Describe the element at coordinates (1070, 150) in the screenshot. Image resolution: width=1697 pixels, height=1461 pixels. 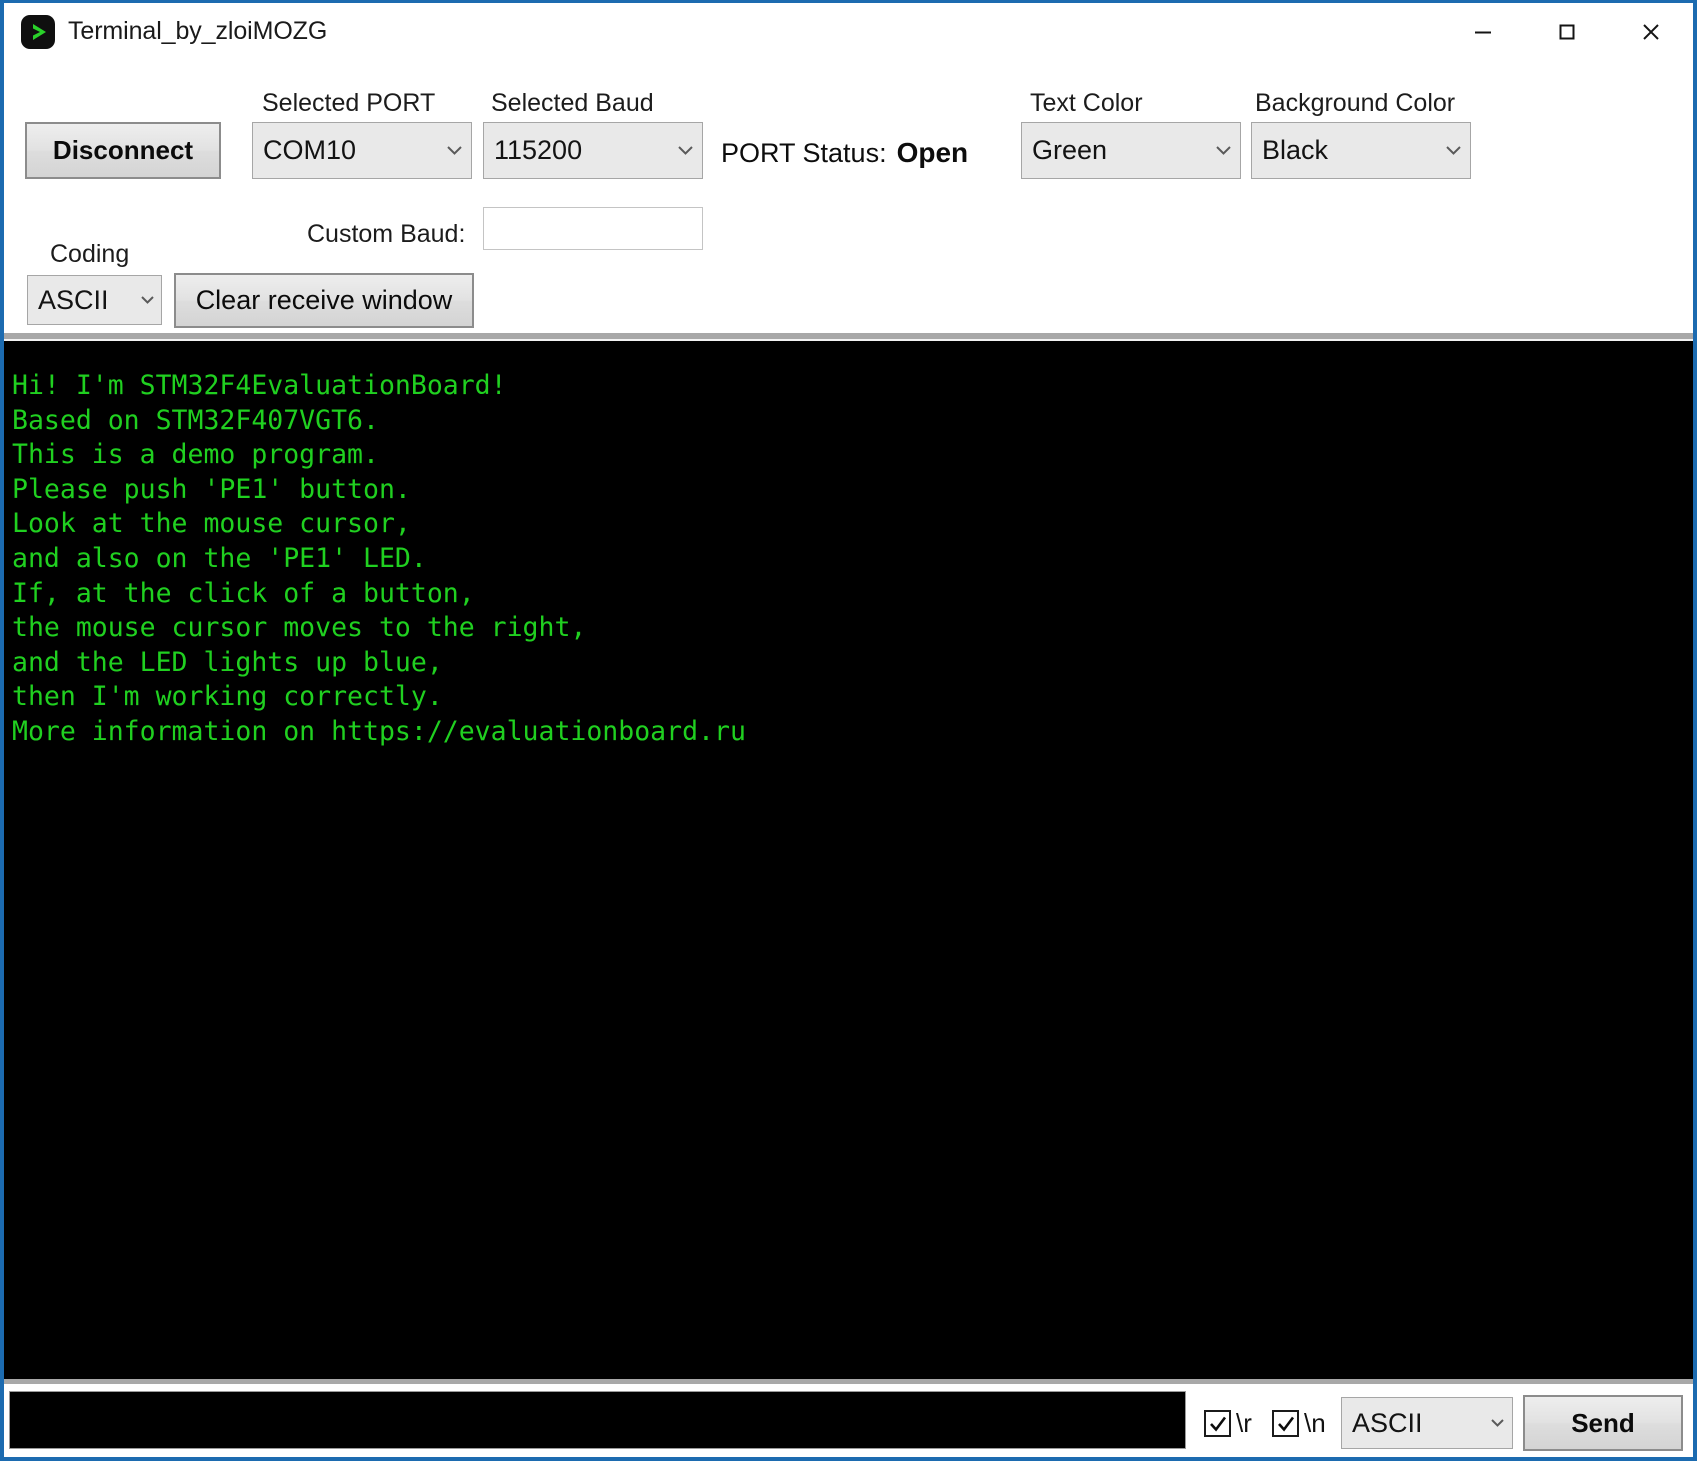
I see `text-color-value: Green` at that location.